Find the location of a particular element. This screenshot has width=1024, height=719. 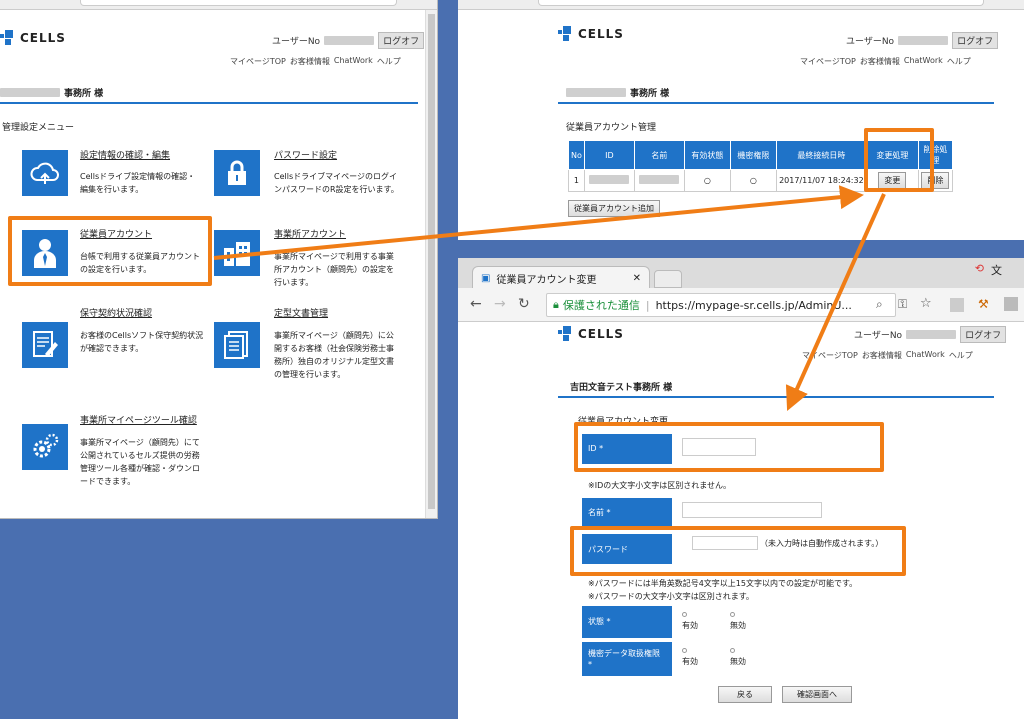

cells-logo: CELLS is located at coordinates (33, 38).